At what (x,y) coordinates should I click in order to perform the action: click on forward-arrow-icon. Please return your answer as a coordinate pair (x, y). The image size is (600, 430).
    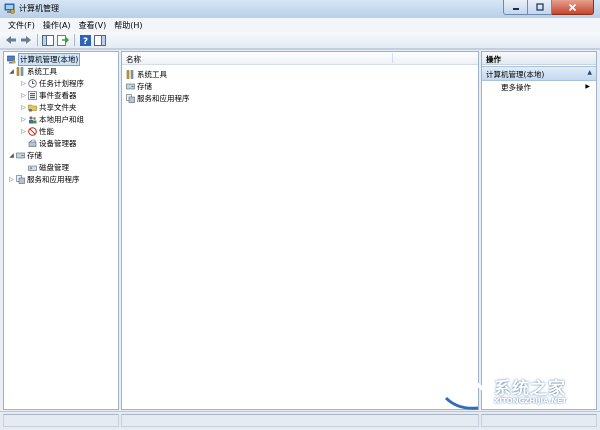
    Looking at the image, I should click on (26, 40).